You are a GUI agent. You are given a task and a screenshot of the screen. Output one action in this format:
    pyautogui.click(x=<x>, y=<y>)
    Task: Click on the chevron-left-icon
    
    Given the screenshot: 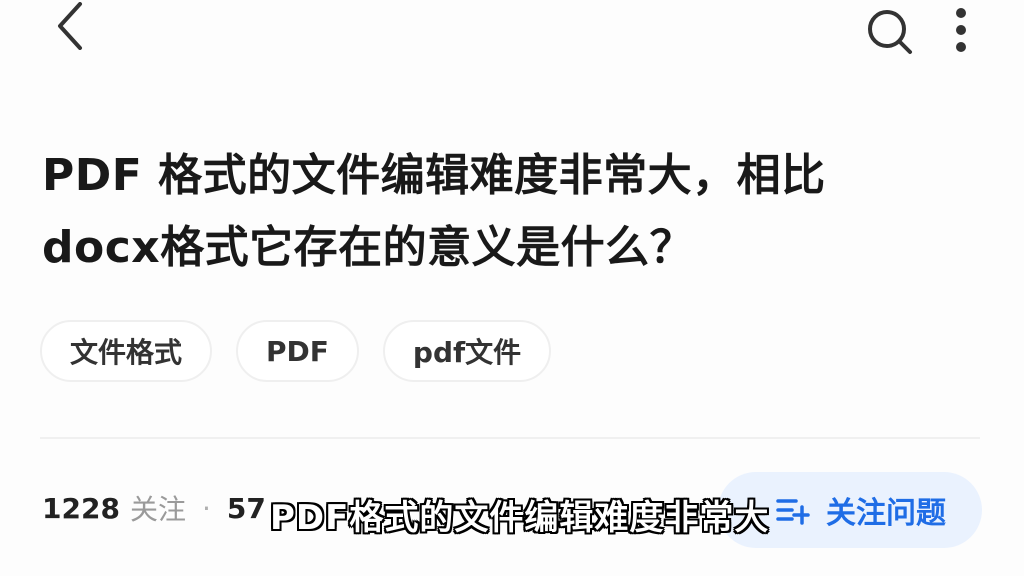 What is the action you would take?
    pyautogui.click(x=70, y=26)
    